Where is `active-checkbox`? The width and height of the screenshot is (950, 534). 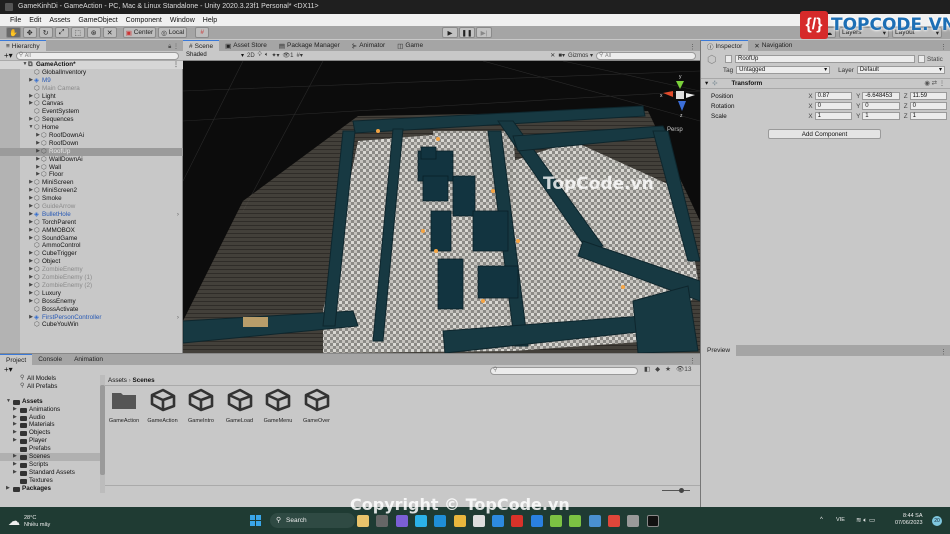 active-checkbox is located at coordinates (728, 59).